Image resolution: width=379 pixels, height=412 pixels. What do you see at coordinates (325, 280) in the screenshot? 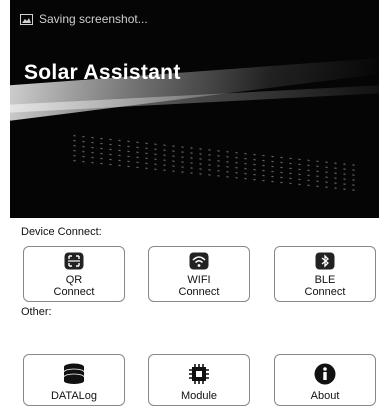
I see `ble-label-line1: BLE` at bounding box center [325, 280].